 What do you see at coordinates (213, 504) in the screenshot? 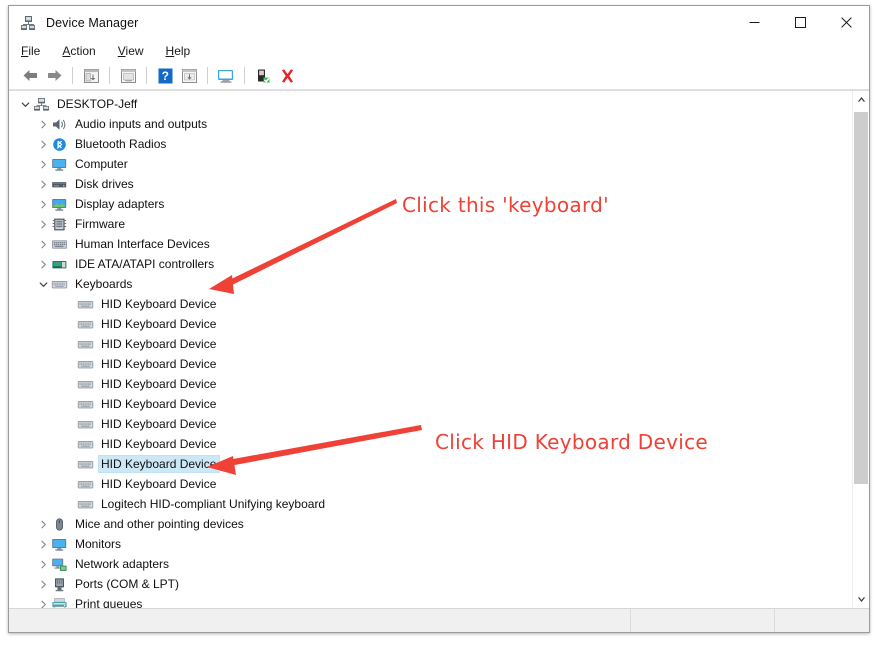
I see `tree-item-label: Logitech HID-compliant Unifying keyboard` at bounding box center [213, 504].